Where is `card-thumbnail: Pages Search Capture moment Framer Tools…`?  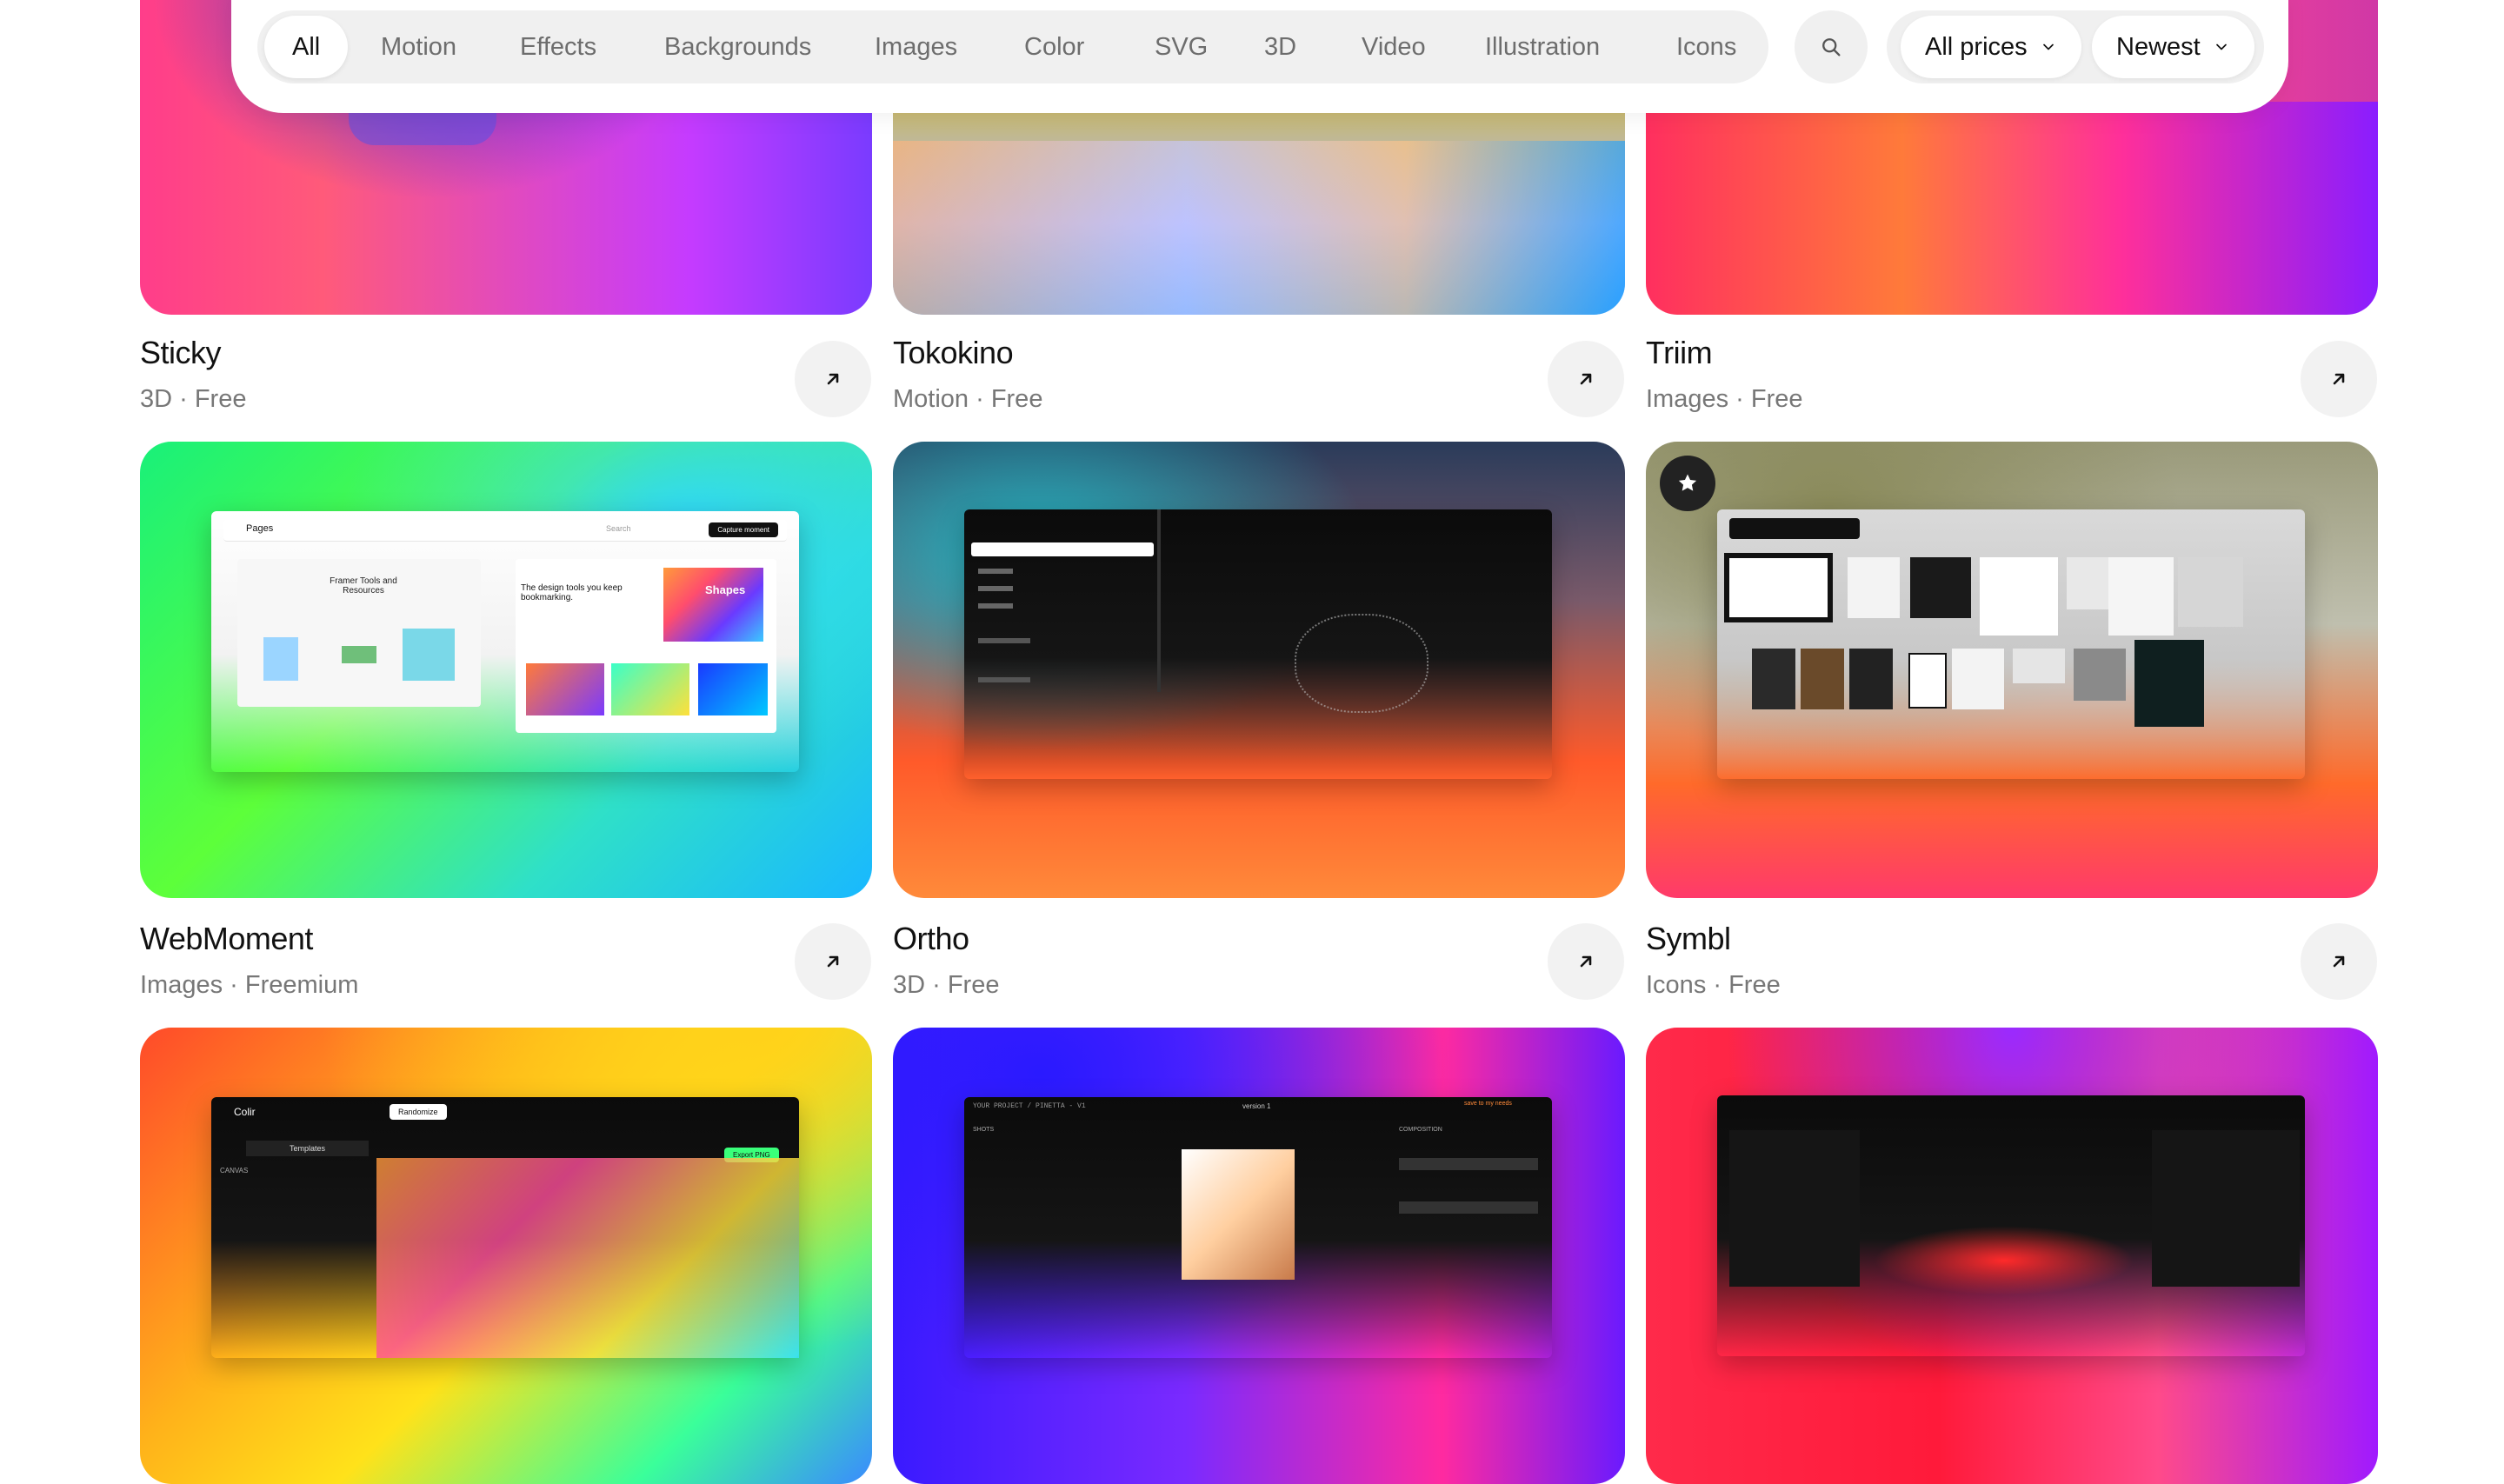
card-thumbnail: Pages Search Capture moment Framer Tools… is located at coordinates (506, 670).